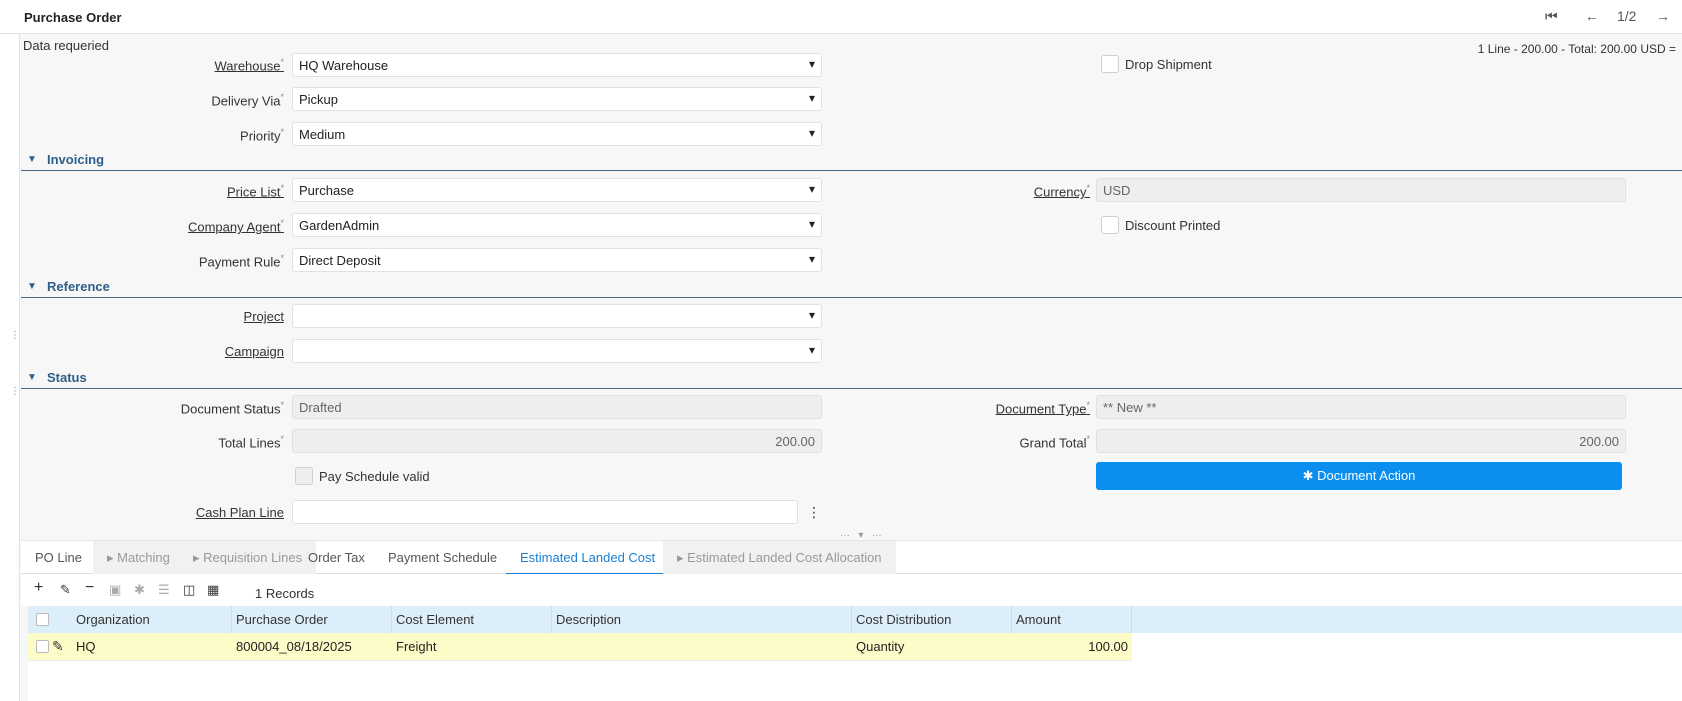  What do you see at coordinates (557, 99) in the screenshot?
I see `delivery-via-select: Pickup ▾` at bounding box center [557, 99].